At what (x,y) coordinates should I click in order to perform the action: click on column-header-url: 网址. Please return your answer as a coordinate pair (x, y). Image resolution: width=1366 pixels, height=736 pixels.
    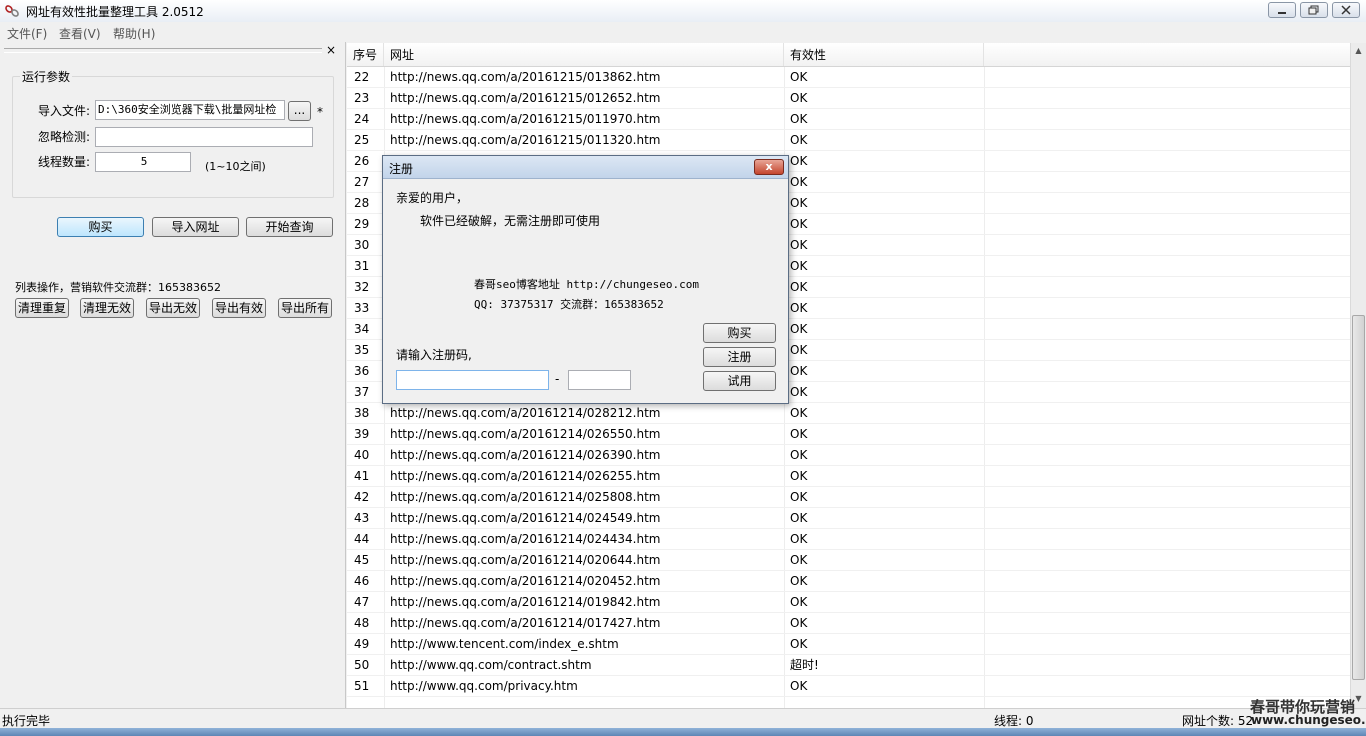
    Looking at the image, I should click on (584, 54).